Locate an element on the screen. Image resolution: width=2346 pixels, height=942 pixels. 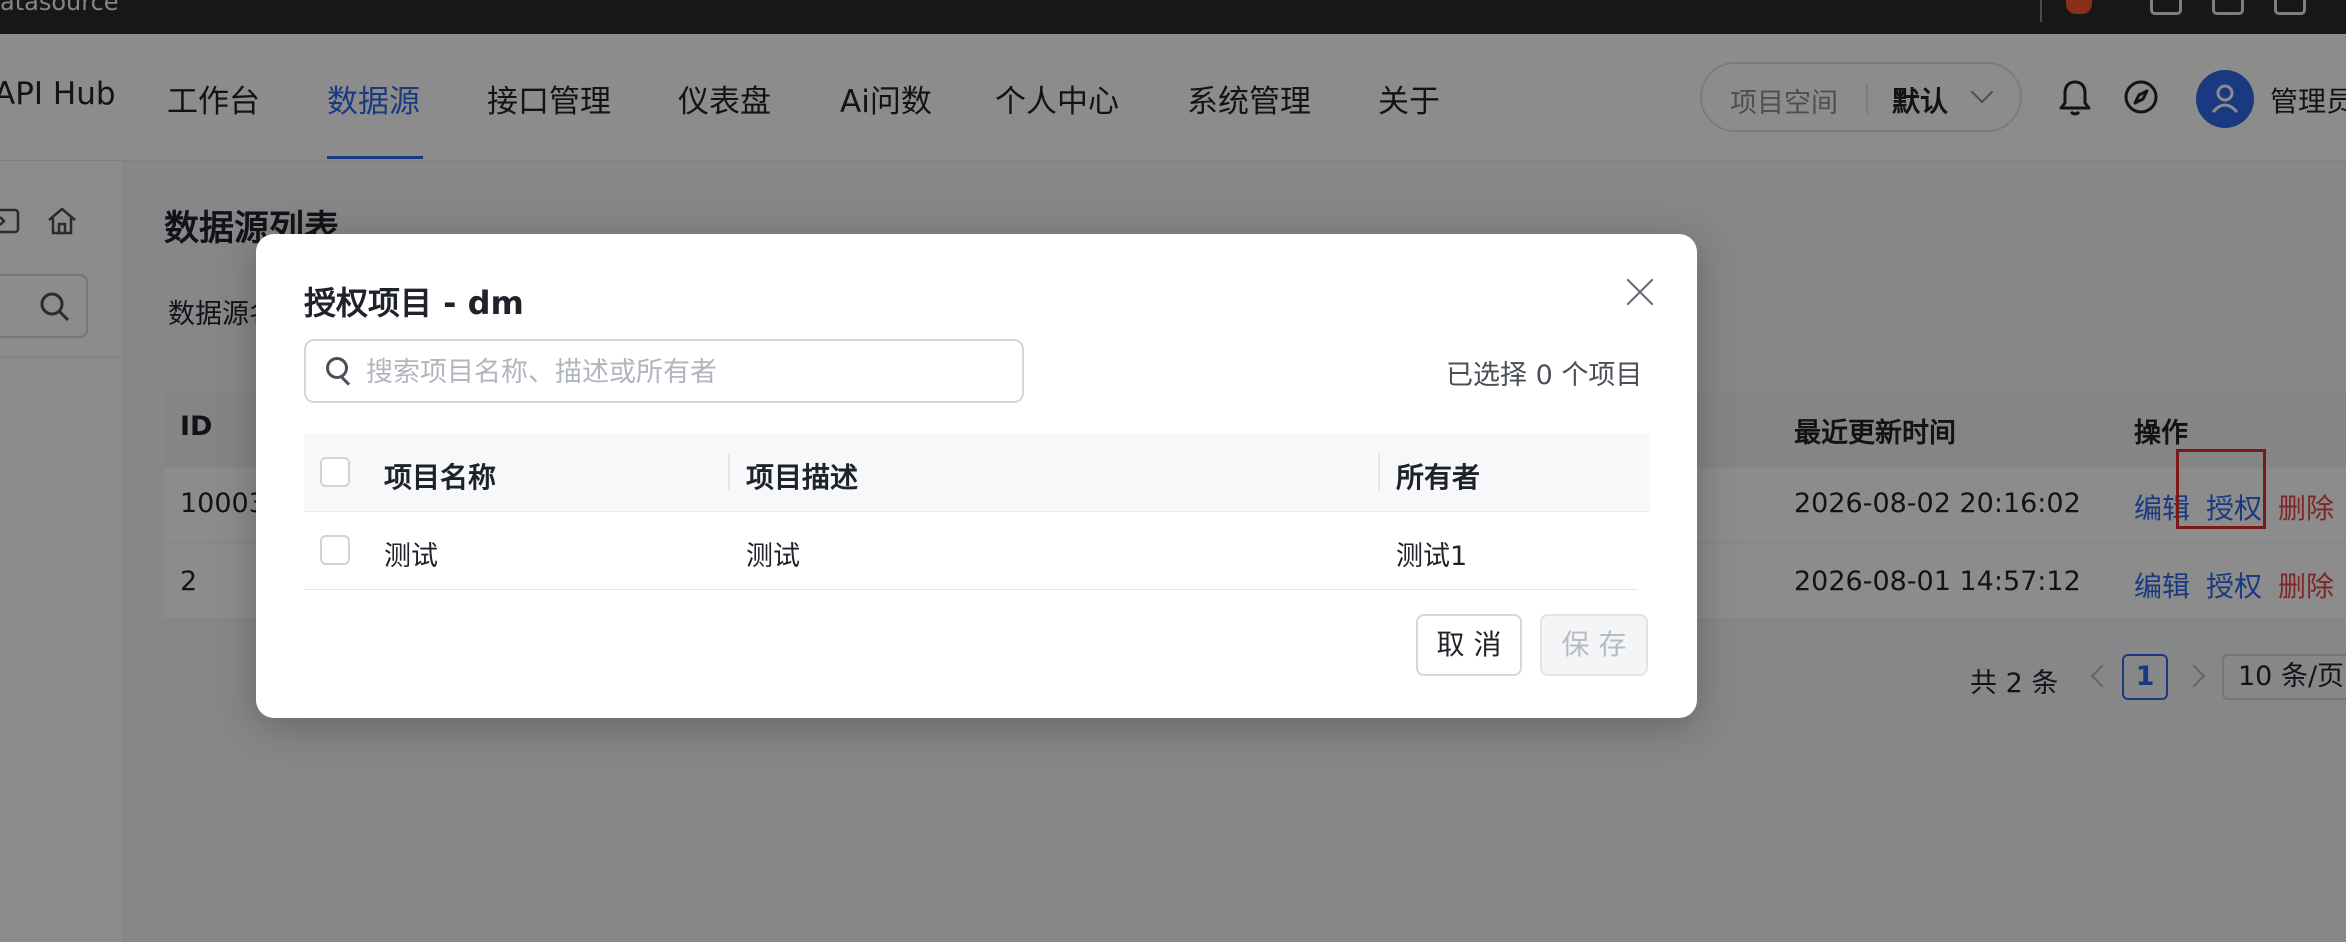
dialog-title: 授权项目 - dm is located at coordinates (414, 303).